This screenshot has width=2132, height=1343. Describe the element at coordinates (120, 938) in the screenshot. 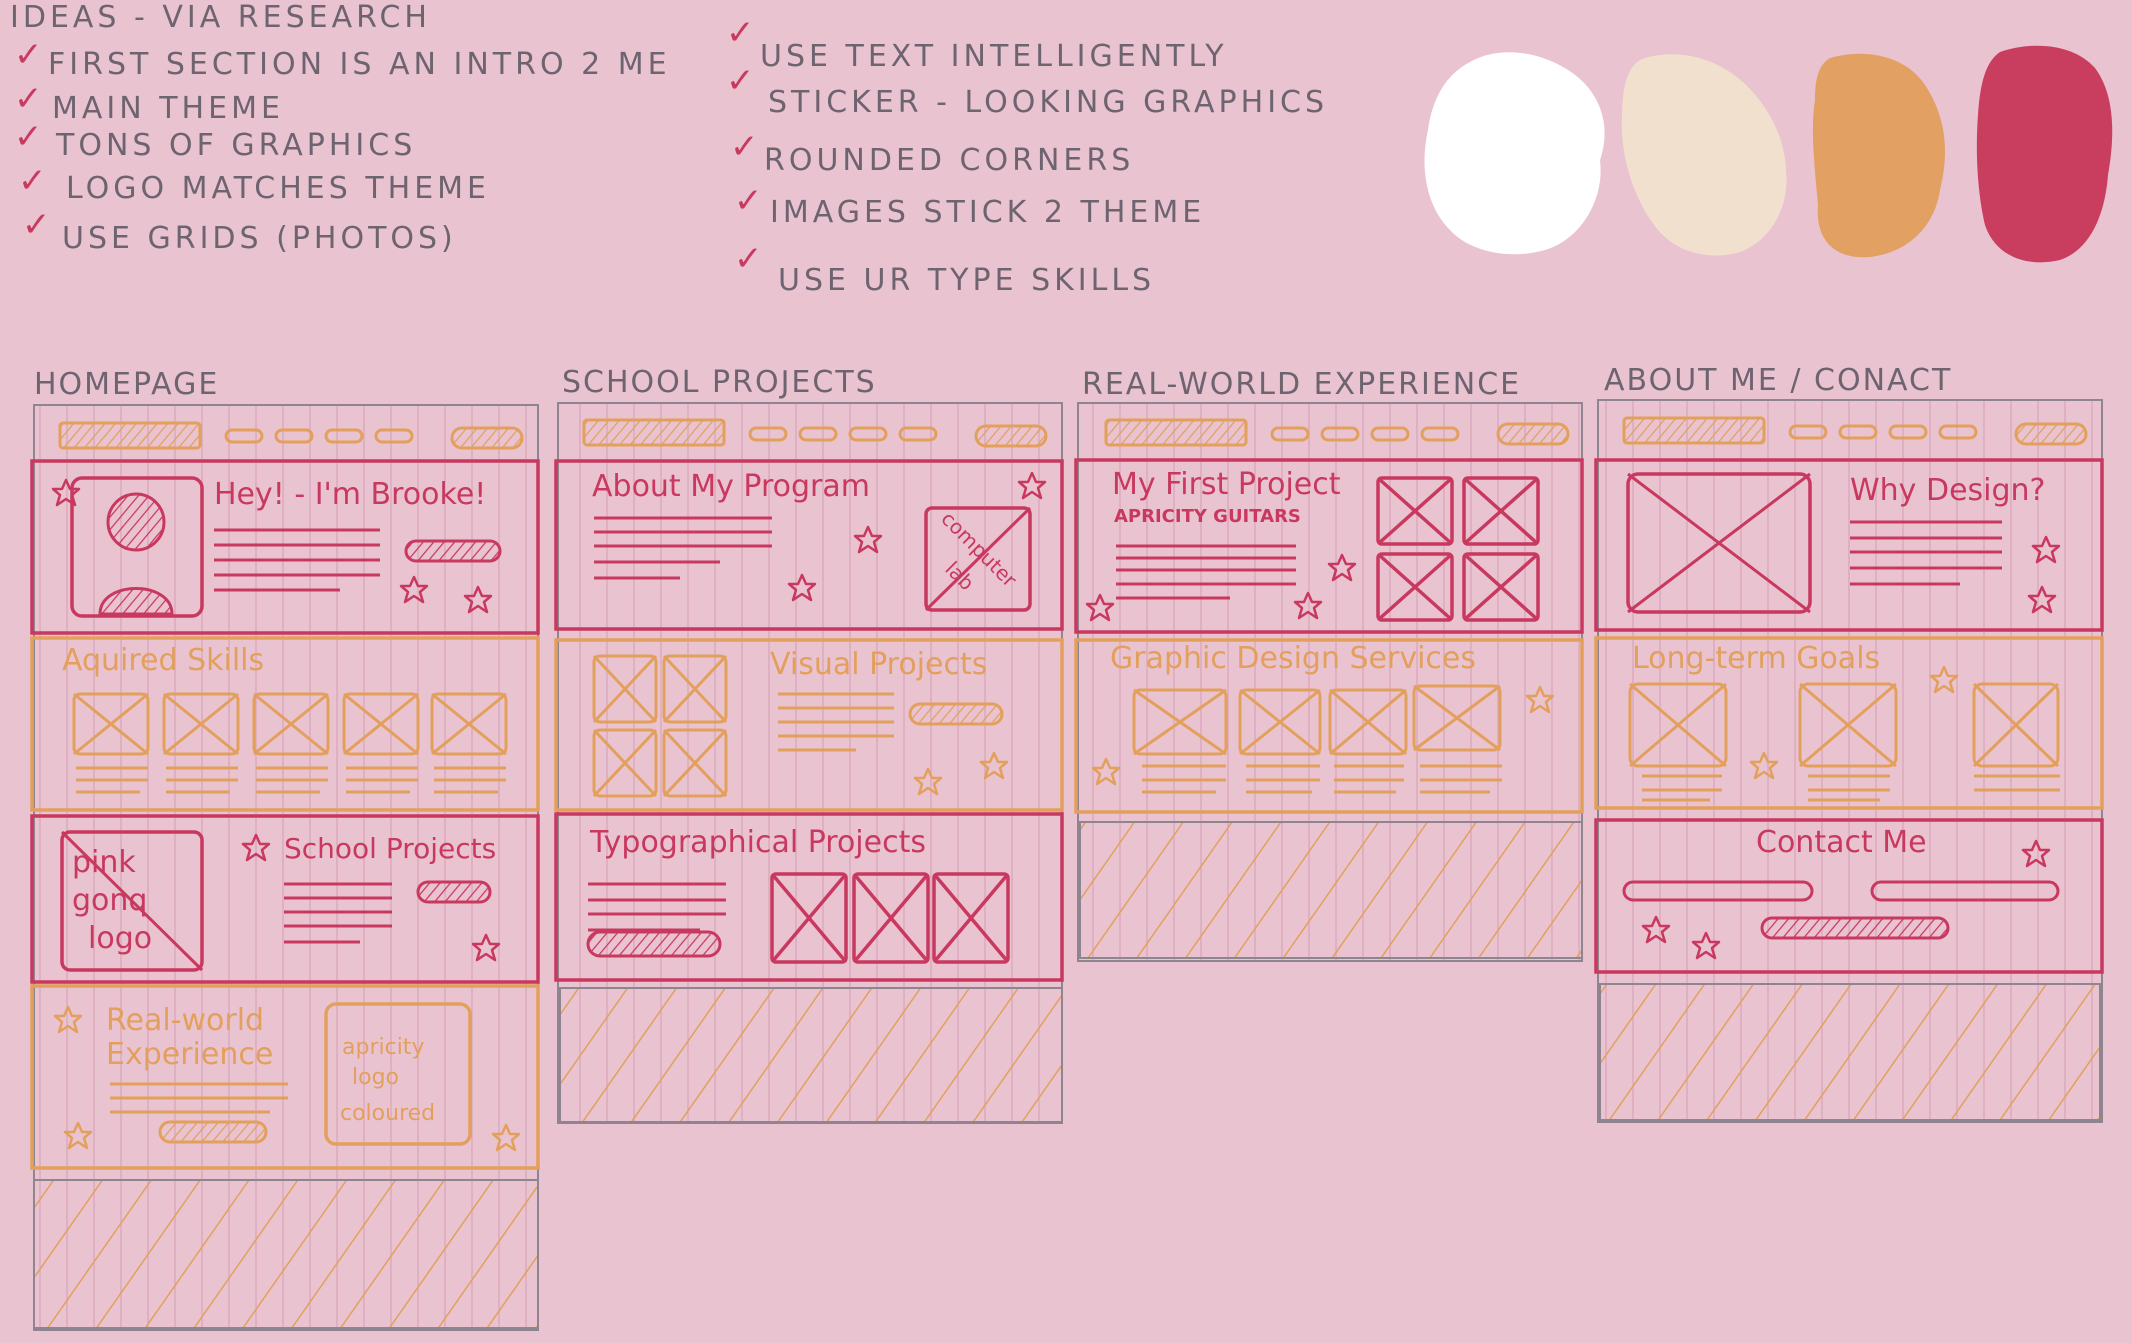

I see `logo-label: logo` at that location.